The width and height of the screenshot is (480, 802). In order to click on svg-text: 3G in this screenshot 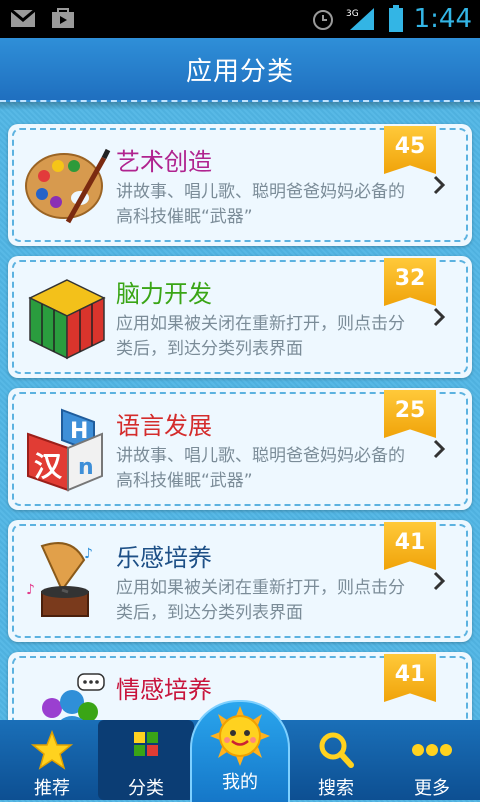, I will do `click(352, 14)`.